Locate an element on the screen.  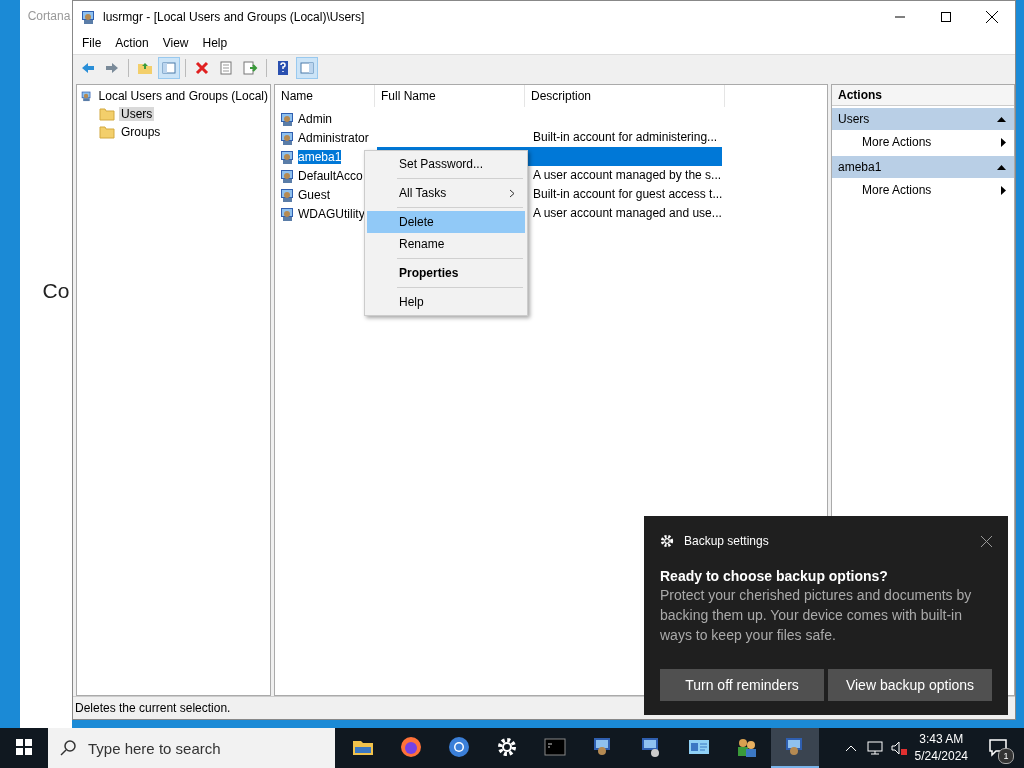
tree-item: Local Users and Groups (Local) is located at coordinates (183, 96).